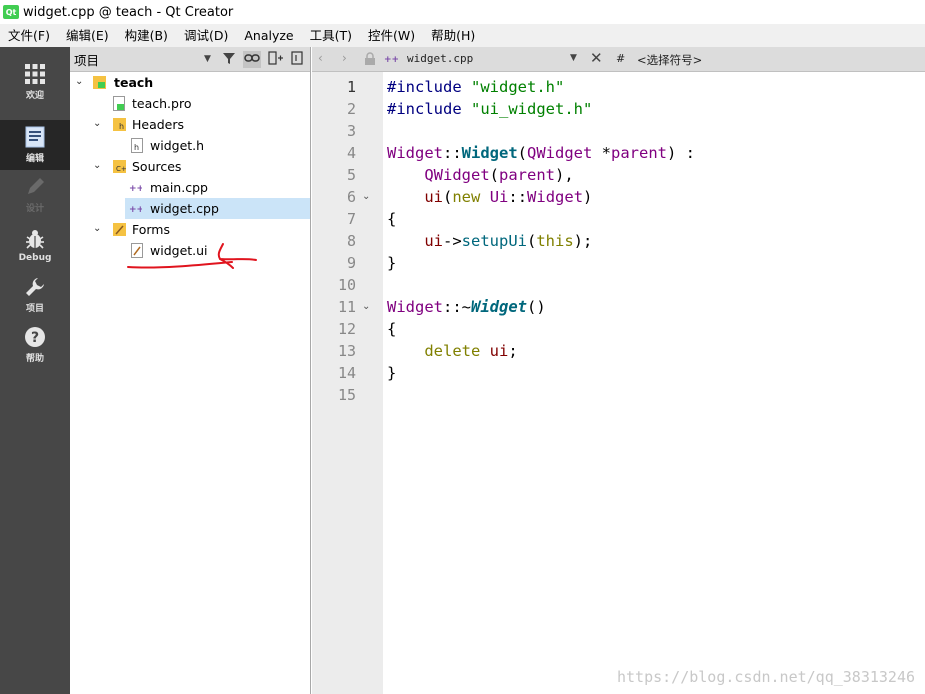  What do you see at coordinates (229, 59) in the screenshot?
I see `filter-icon` at bounding box center [229, 59].